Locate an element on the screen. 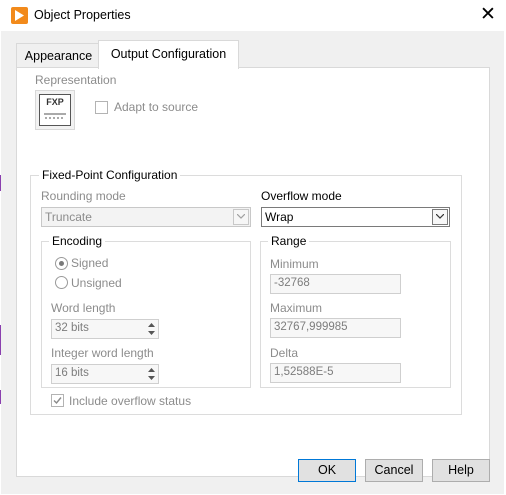 This screenshot has height=495, width=506. adapt-to-source-checkbox is located at coordinates (101, 107).